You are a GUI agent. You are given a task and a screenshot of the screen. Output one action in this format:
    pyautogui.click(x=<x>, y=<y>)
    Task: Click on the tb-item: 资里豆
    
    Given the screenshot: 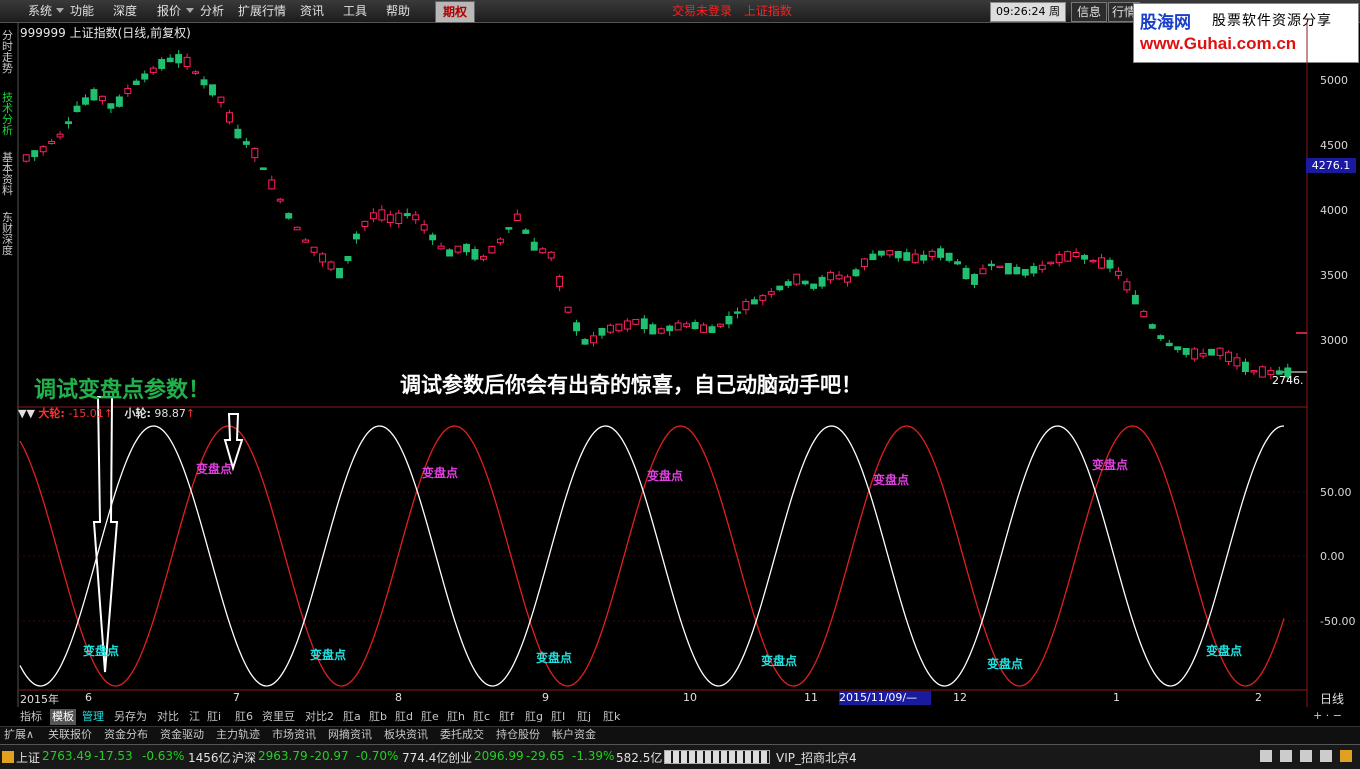 What is the action you would take?
    pyautogui.click(x=278, y=717)
    